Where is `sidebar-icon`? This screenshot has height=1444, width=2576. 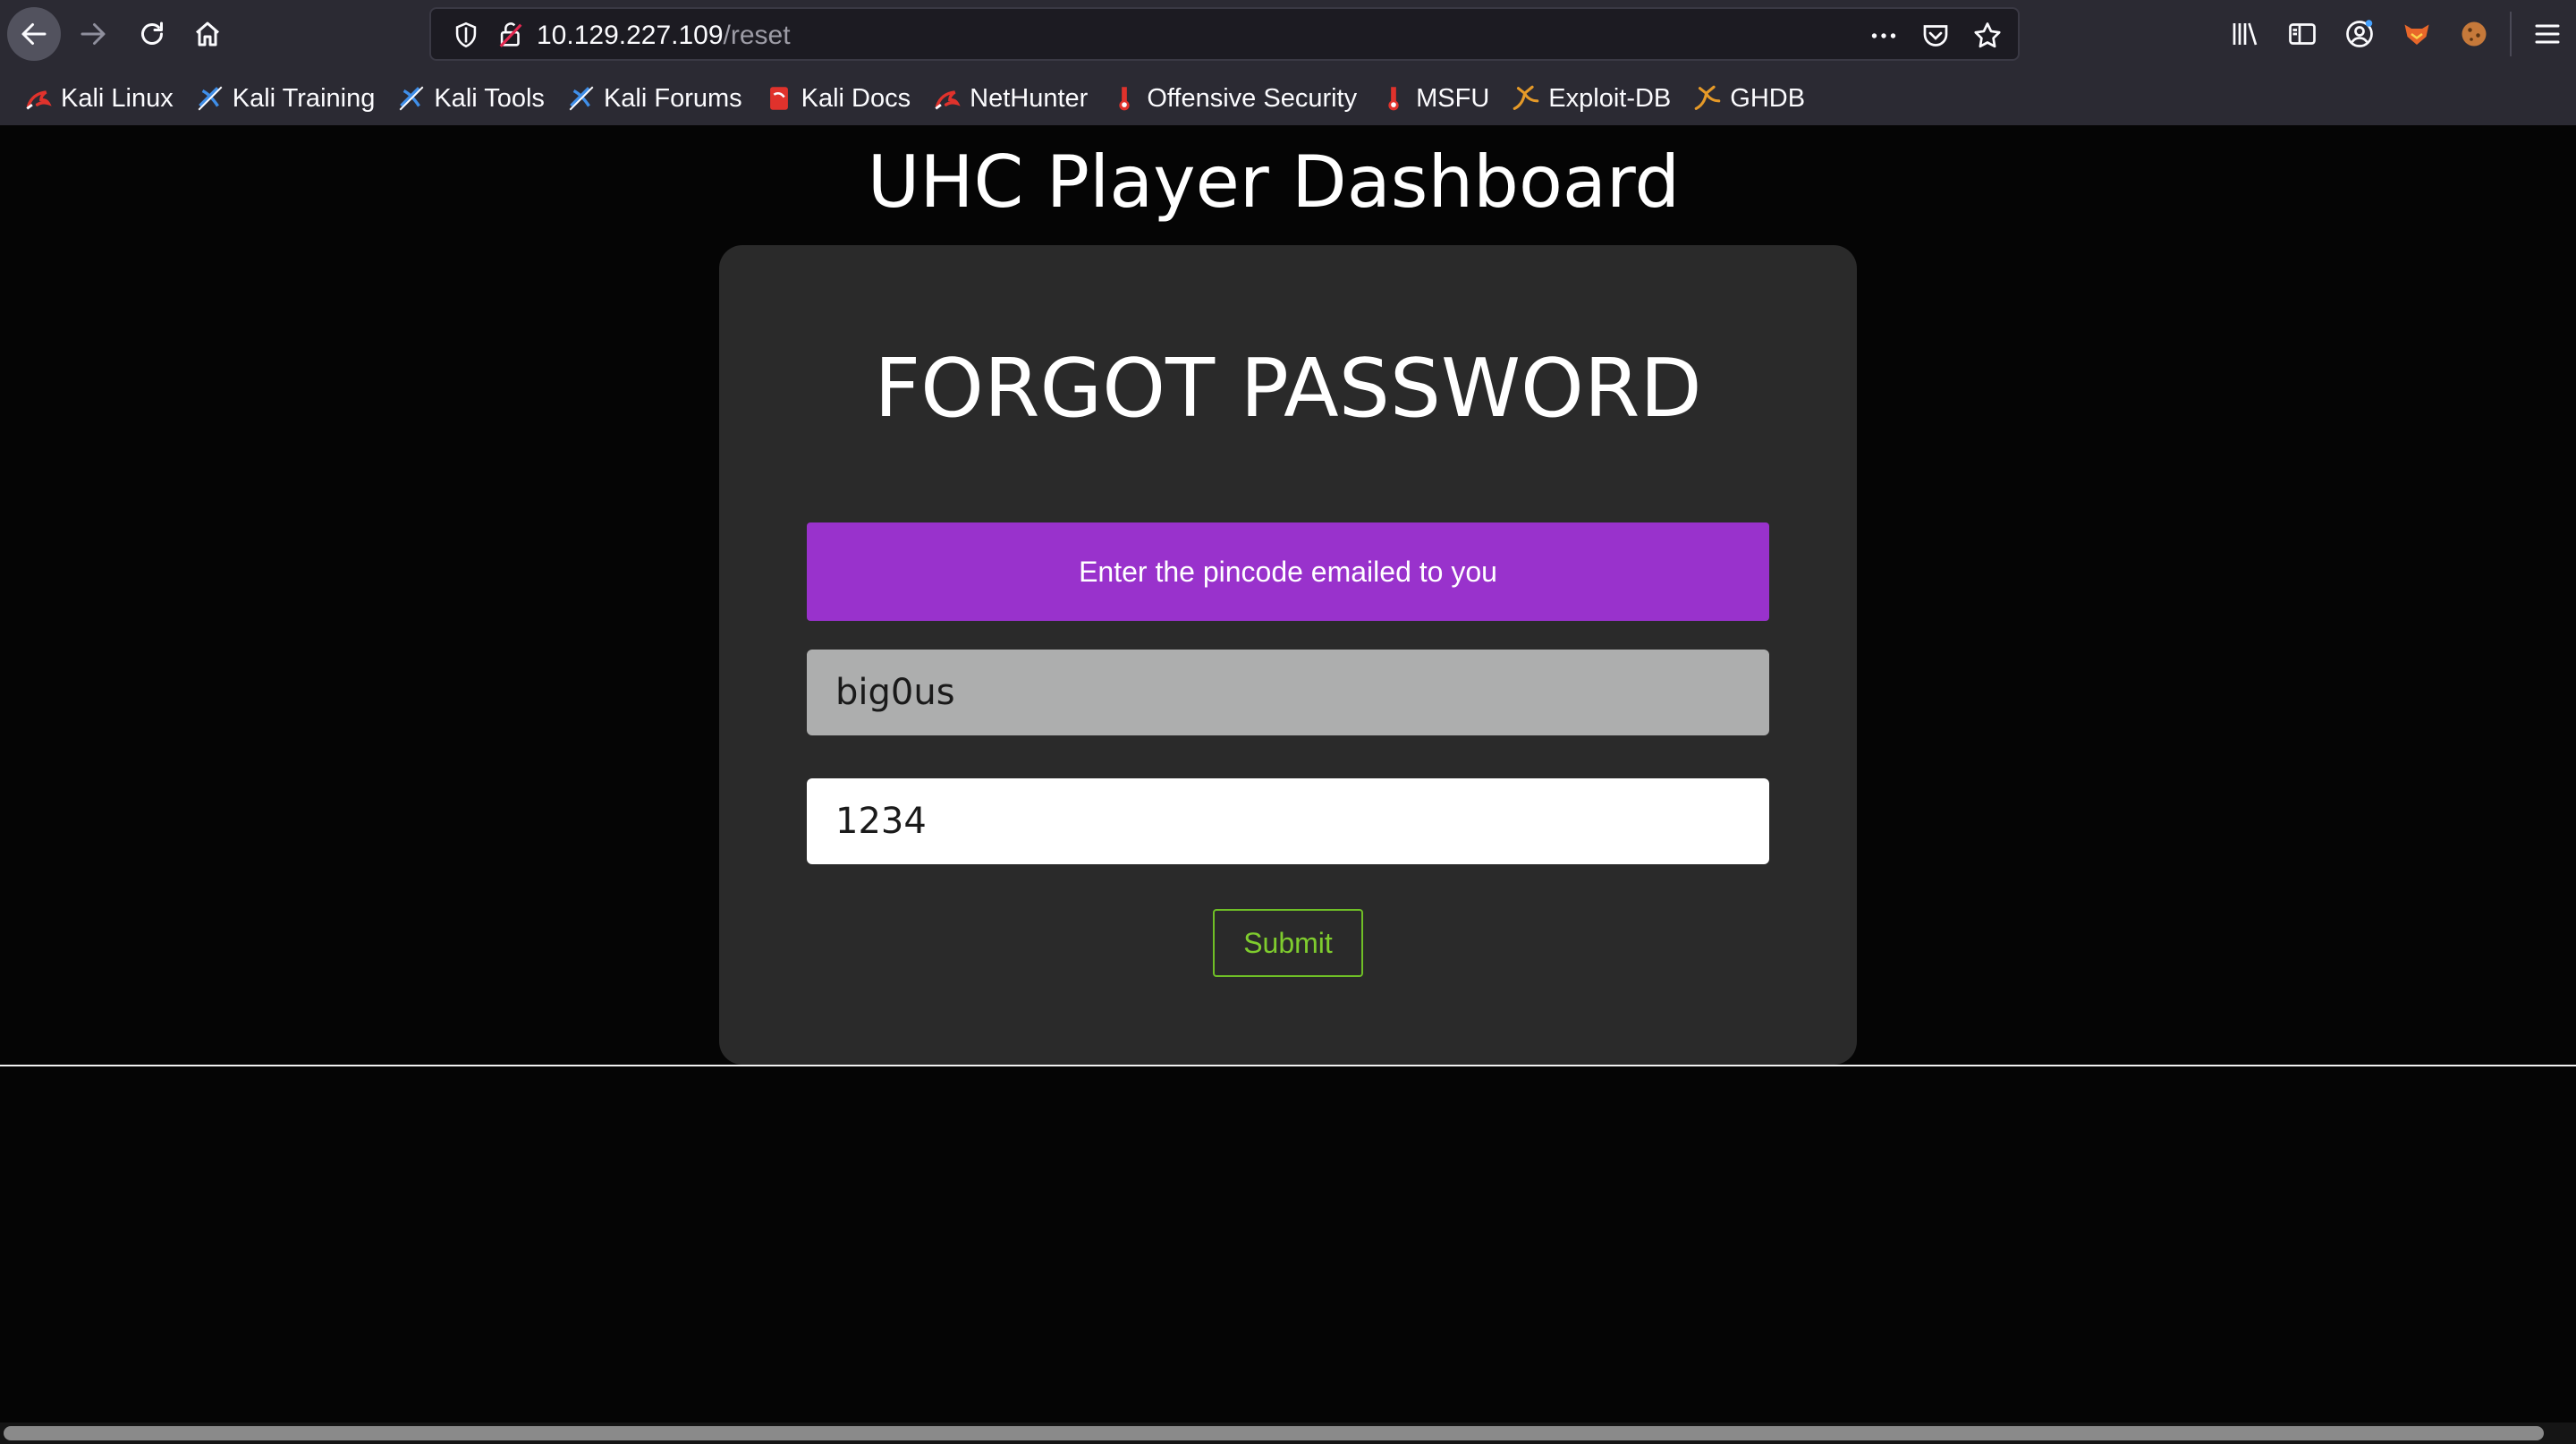 sidebar-icon is located at coordinates (2302, 34).